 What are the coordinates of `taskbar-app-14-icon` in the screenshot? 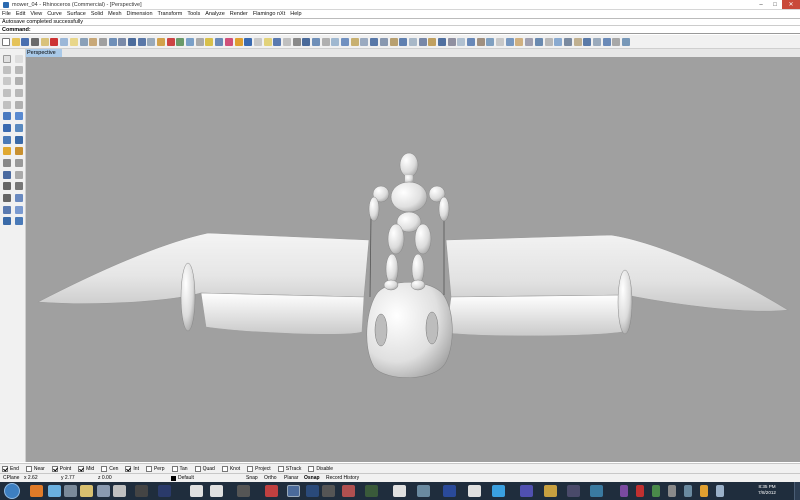 It's located at (312, 491).